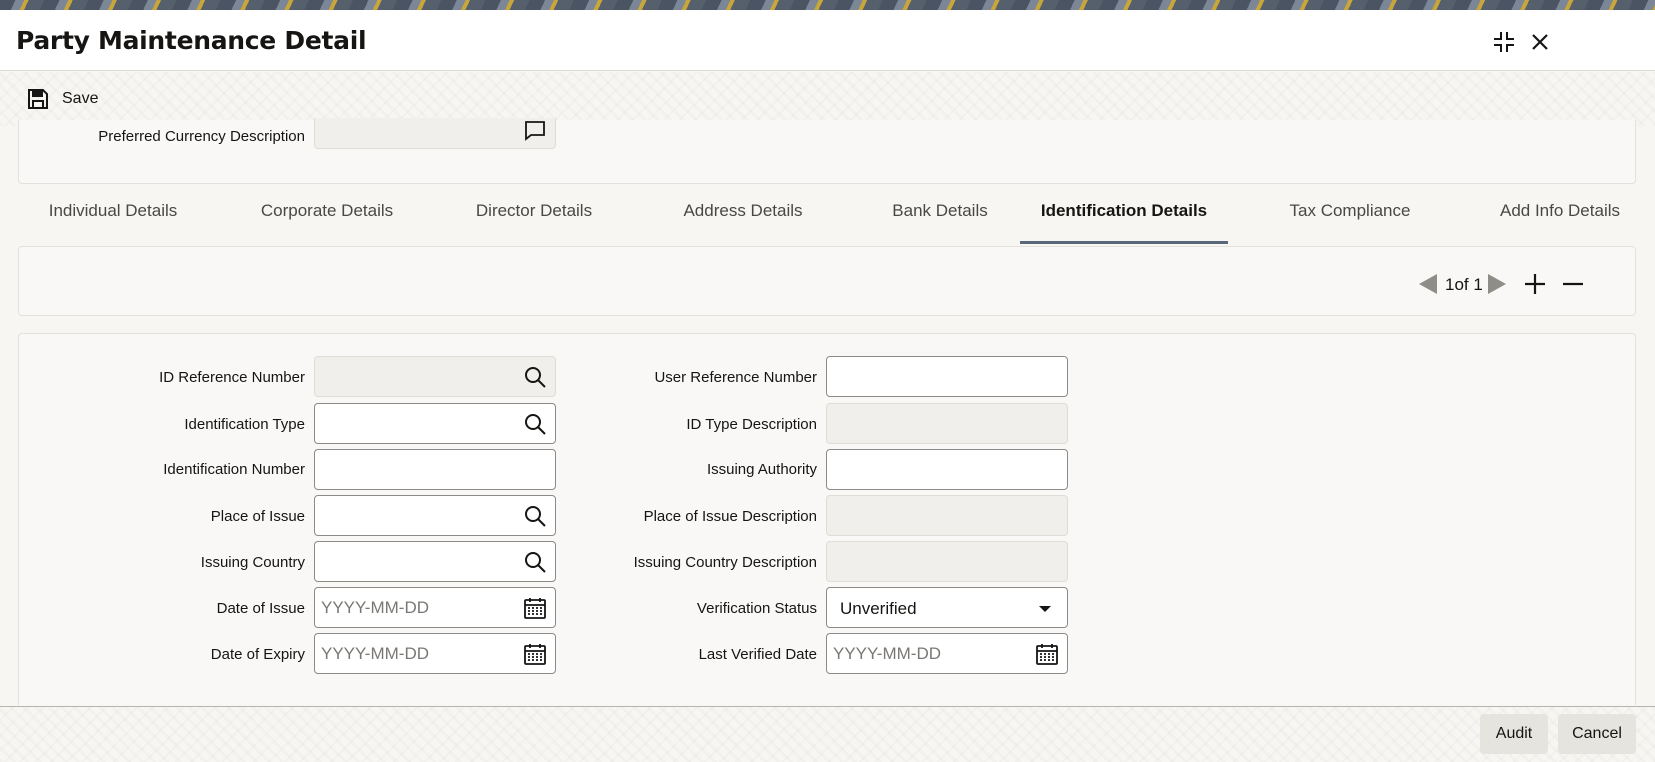 The image size is (1655, 762). I want to click on user-reference-number-input, so click(947, 376).